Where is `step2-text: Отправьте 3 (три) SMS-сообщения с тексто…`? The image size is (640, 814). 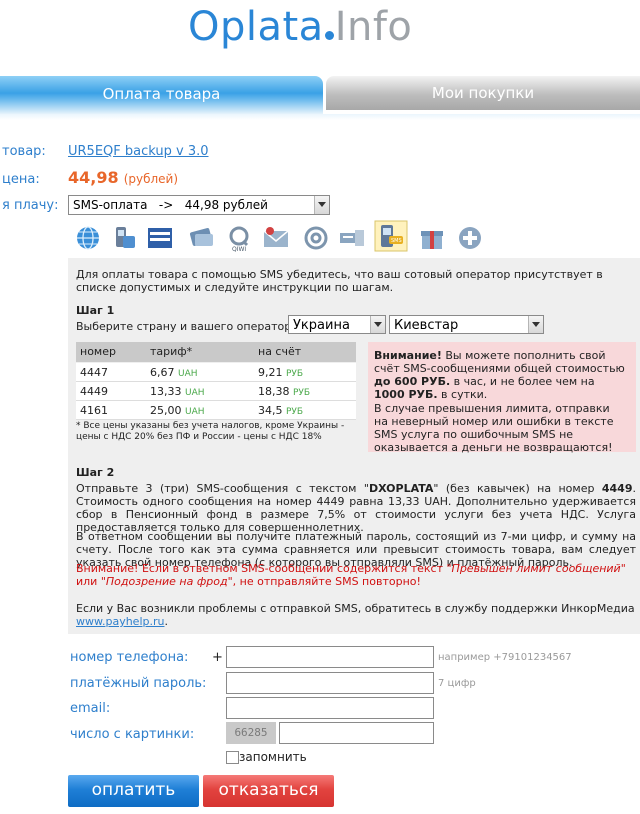
step2-text: Отправьте 3 (три) SMS-сообщения с тексто… is located at coordinates (356, 508).